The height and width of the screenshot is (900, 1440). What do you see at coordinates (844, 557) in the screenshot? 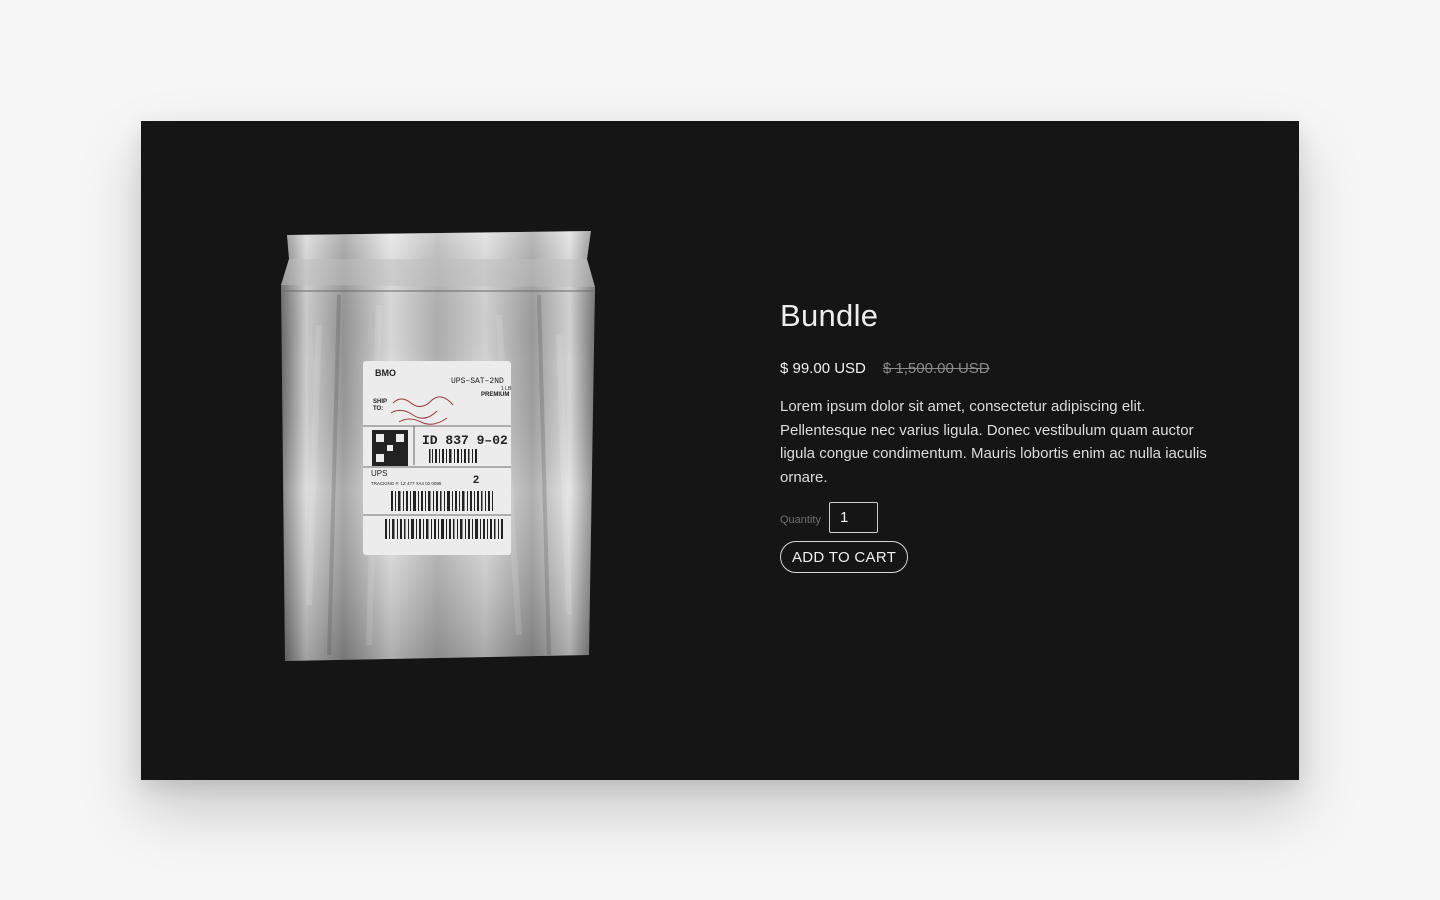
I see `add-to-cart-button: ADD TO CART` at bounding box center [844, 557].